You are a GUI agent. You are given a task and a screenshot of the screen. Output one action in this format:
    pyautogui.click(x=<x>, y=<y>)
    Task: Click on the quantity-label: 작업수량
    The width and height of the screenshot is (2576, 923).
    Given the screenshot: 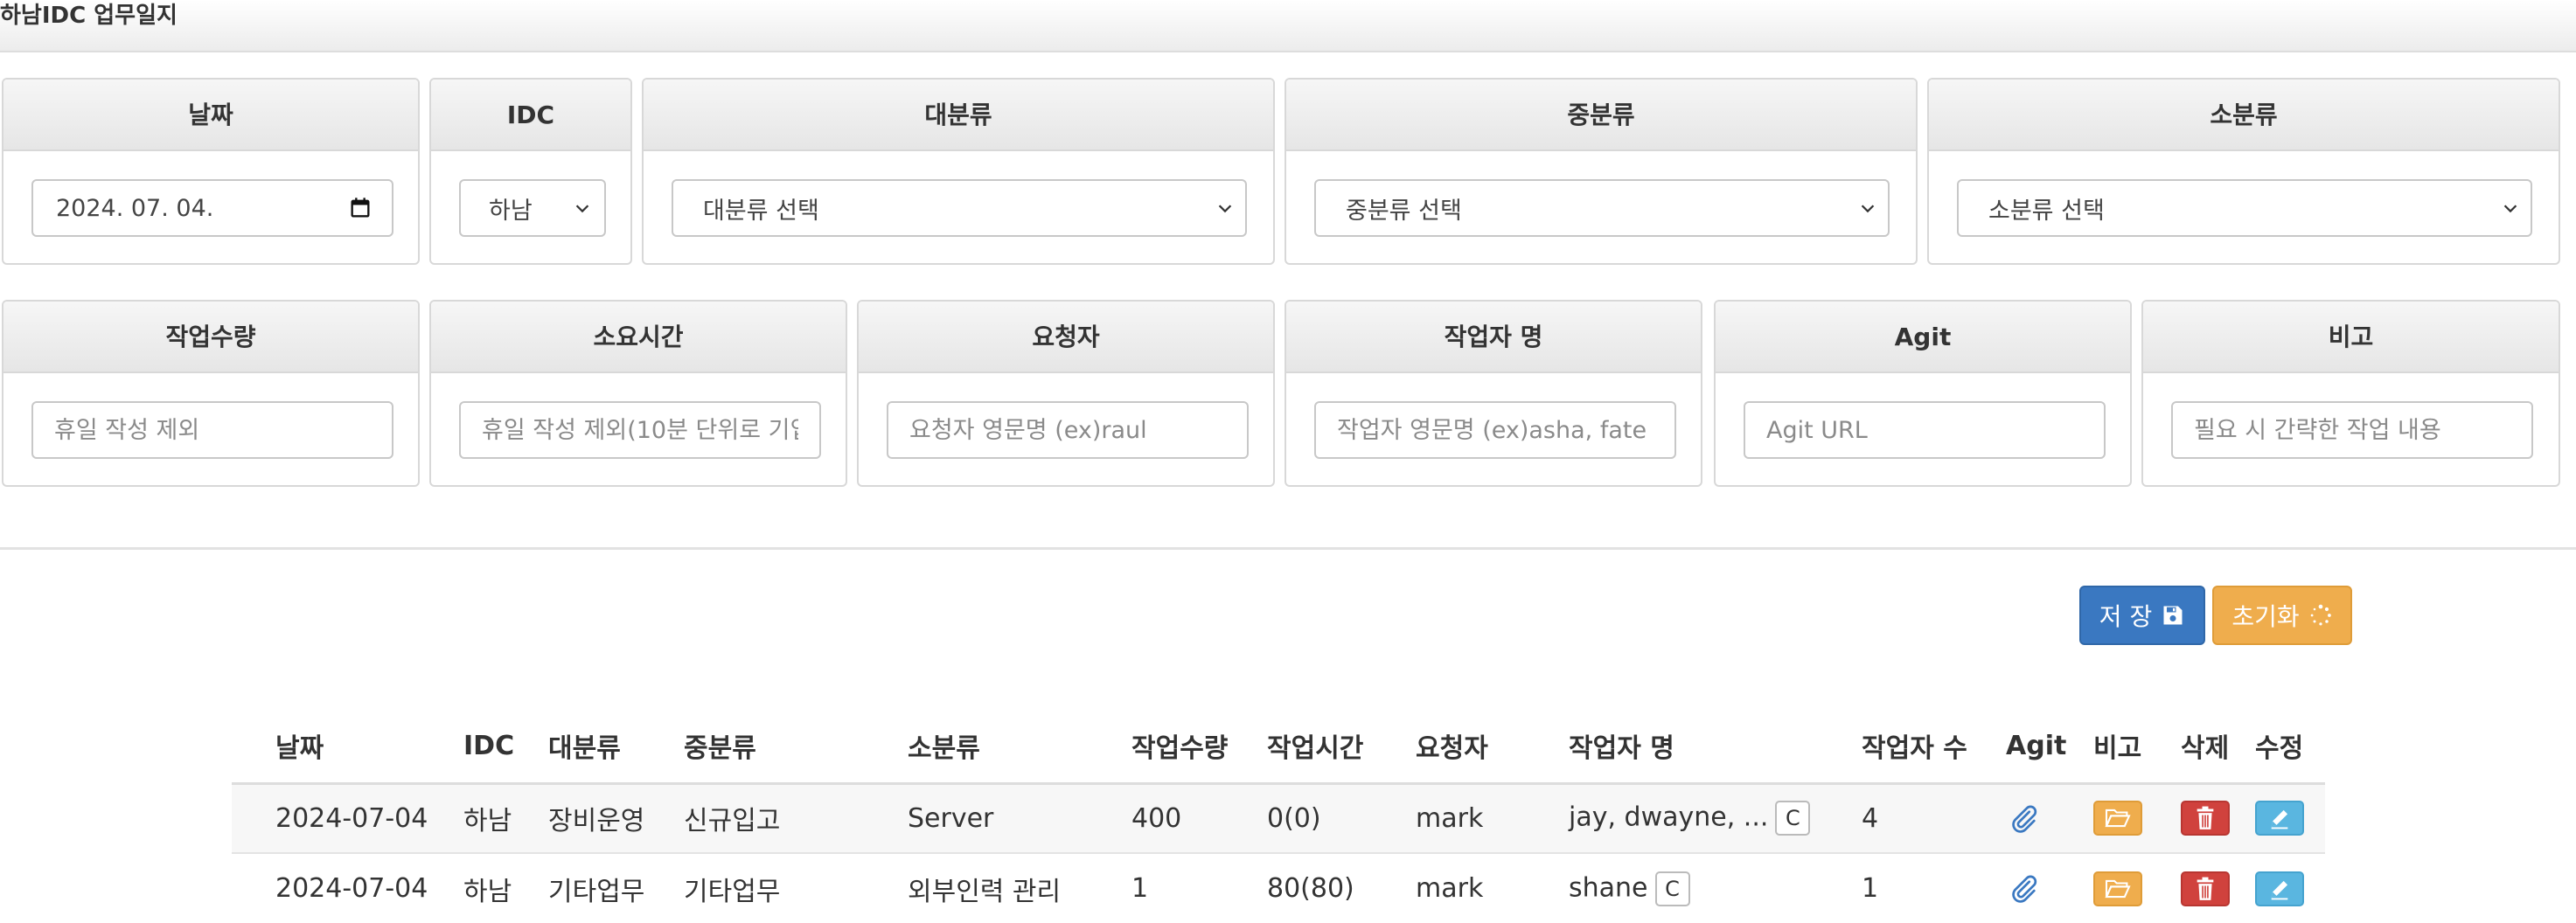 What is the action you would take?
    pyautogui.click(x=210, y=337)
    